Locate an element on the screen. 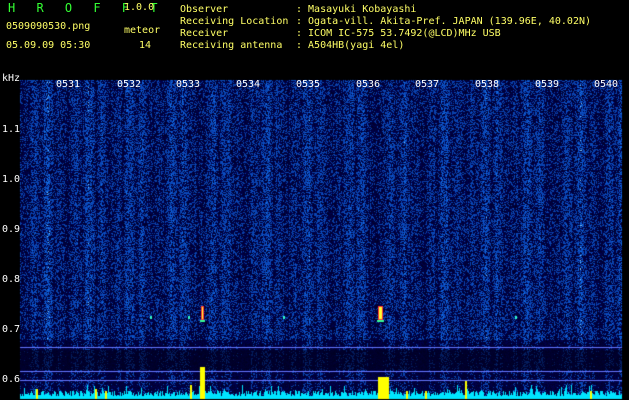 This screenshot has height=400, width=629. x-tick-label: 0540 is located at coordinates (606, 84).